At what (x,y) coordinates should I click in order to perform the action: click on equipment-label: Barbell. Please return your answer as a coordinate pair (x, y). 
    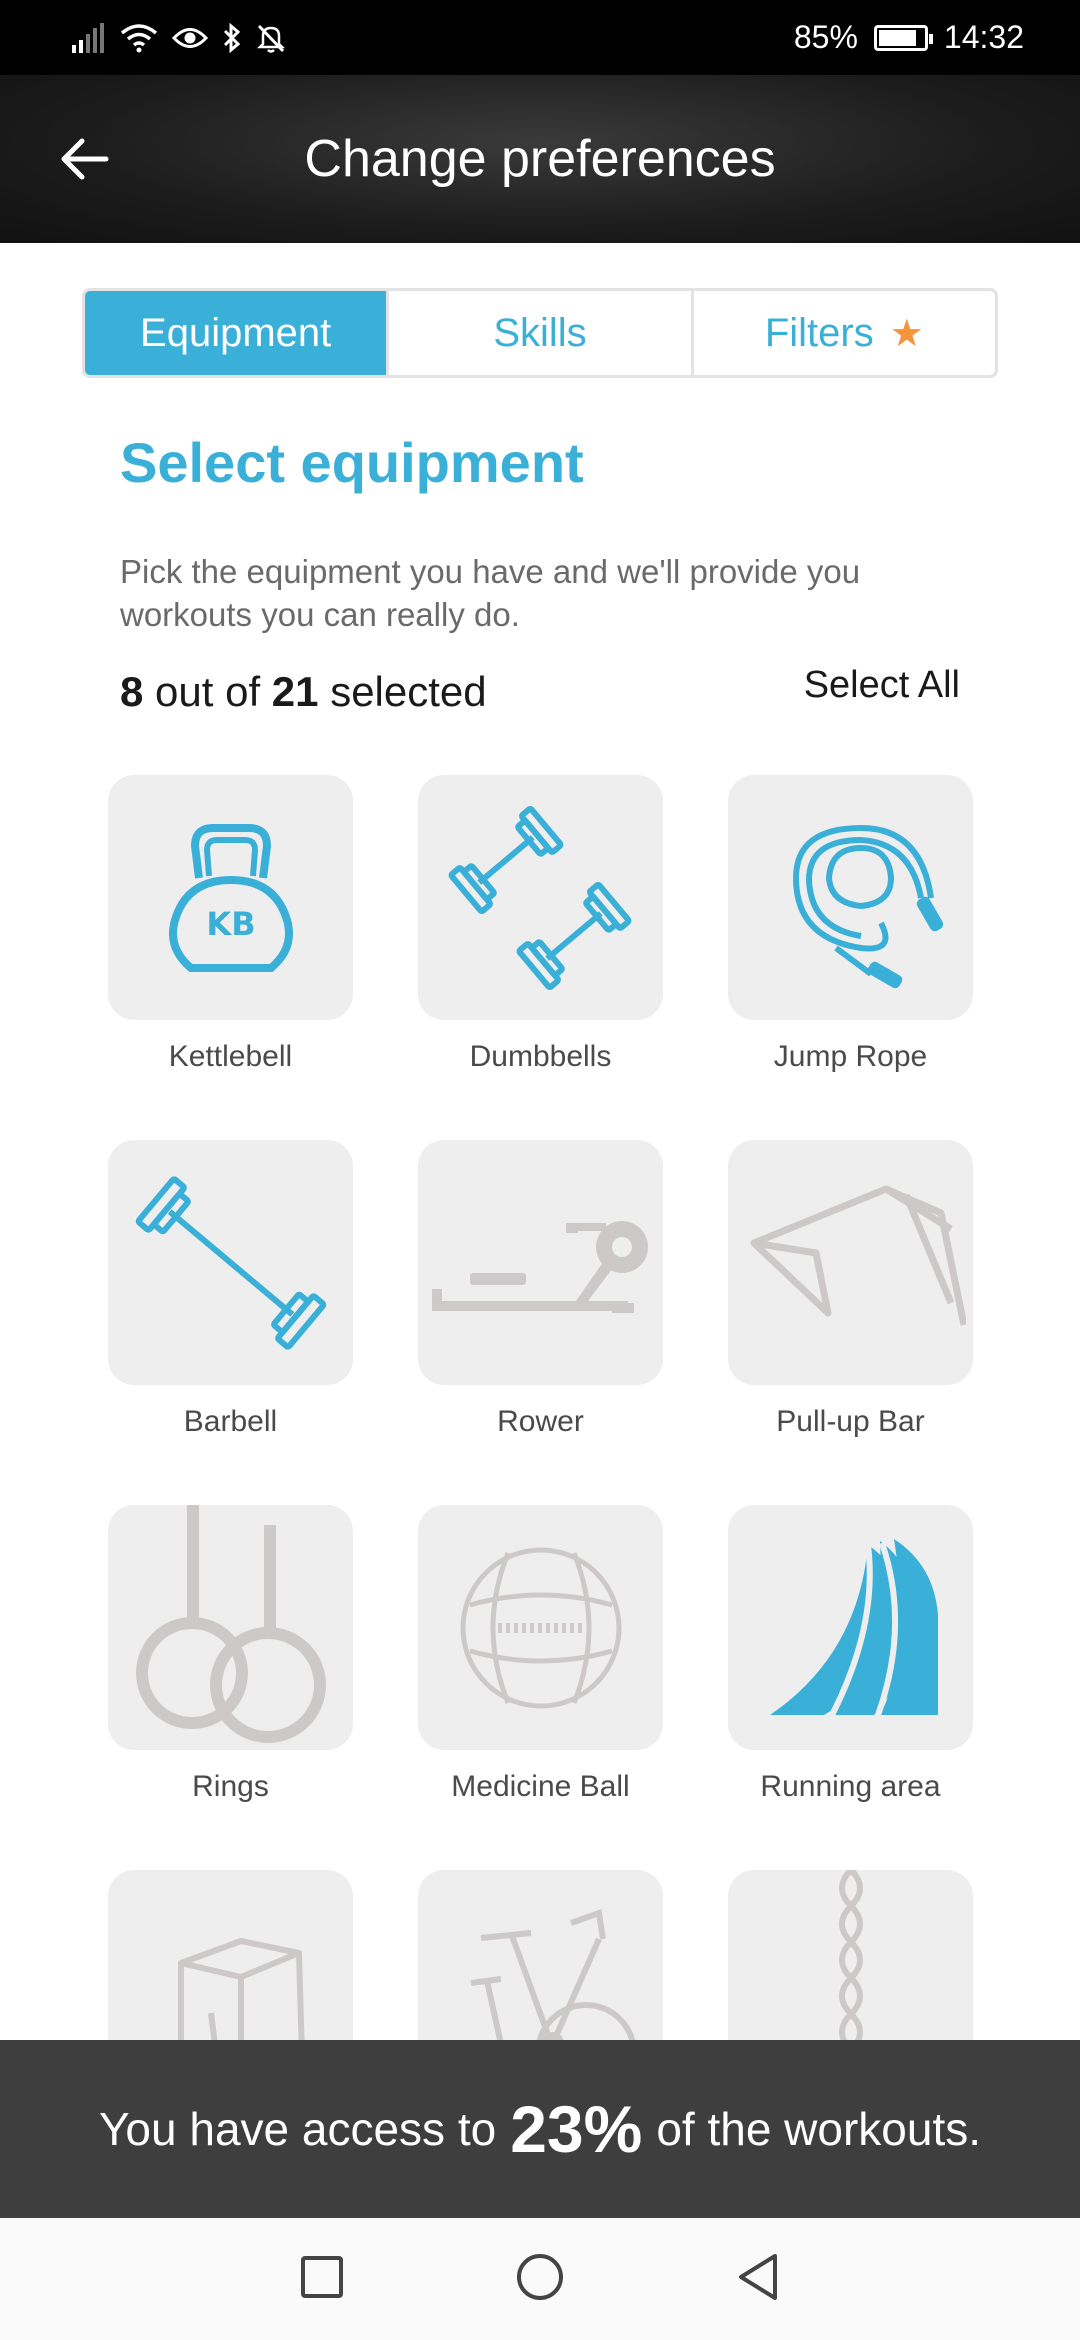
    Looking at the image, I should click on (230, 1421).